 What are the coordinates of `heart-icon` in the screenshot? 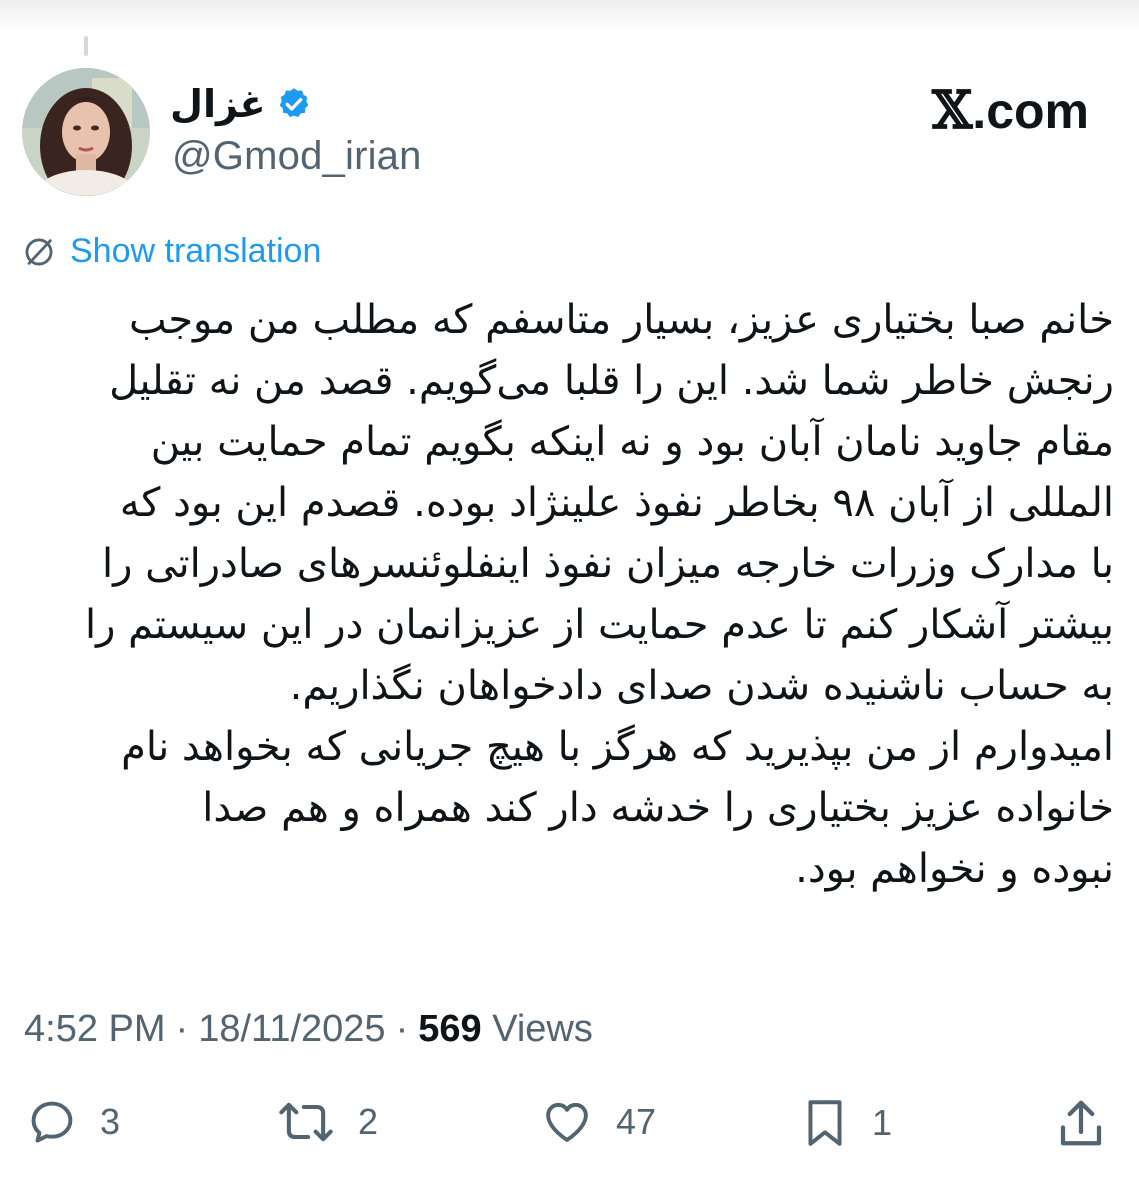 It's located at (567, 1122).